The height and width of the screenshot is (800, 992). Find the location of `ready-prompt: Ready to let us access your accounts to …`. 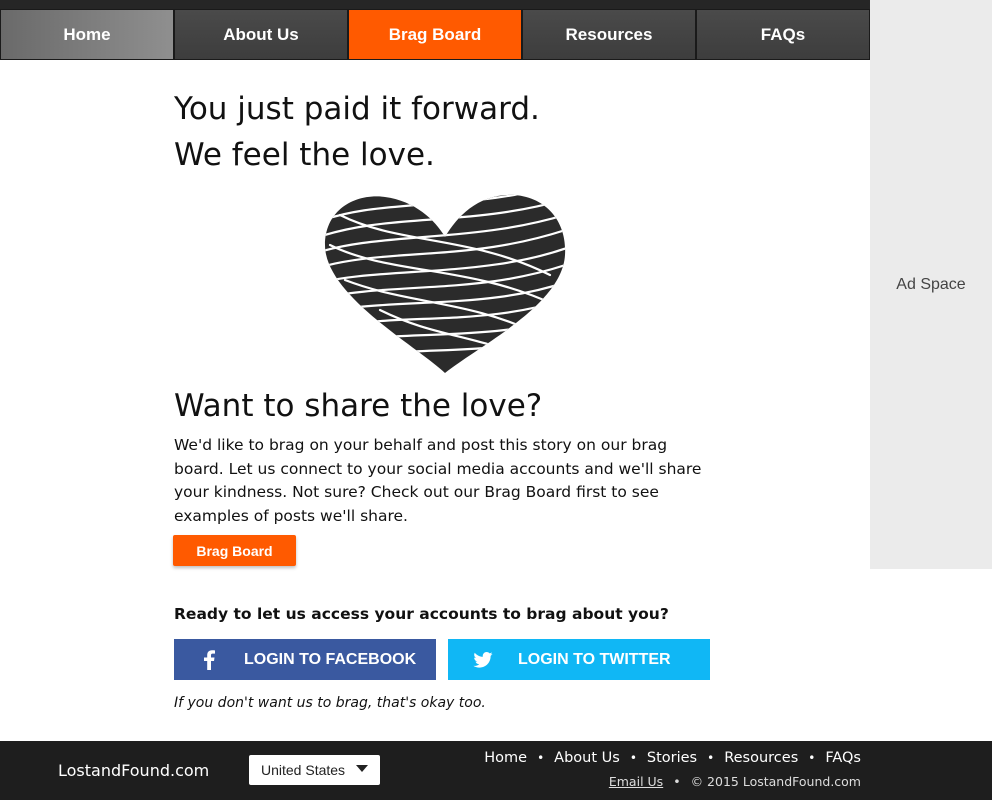

ready-prompt: Ready to let us access your accounts to … is located at coordinates (421, 614).